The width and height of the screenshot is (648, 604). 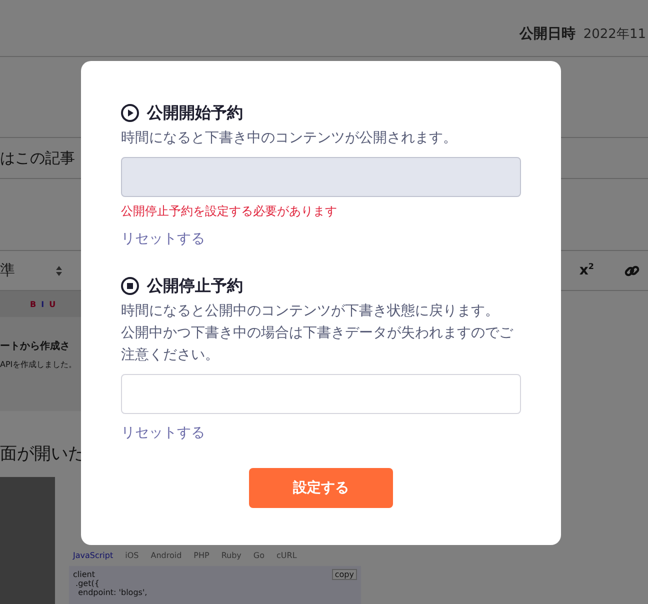 What do you see at coordinates (59, 270) in the screenshot?
I see `sort-arrows-icon` at bounding box center [59, 270].